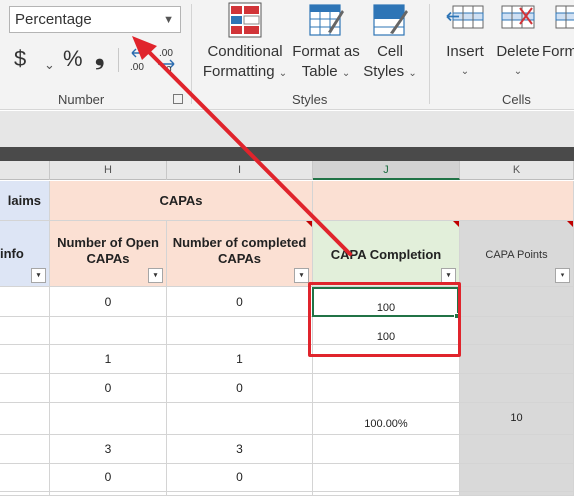  I want to click on cell-styles-label-2: Styles, so click(384, 71).